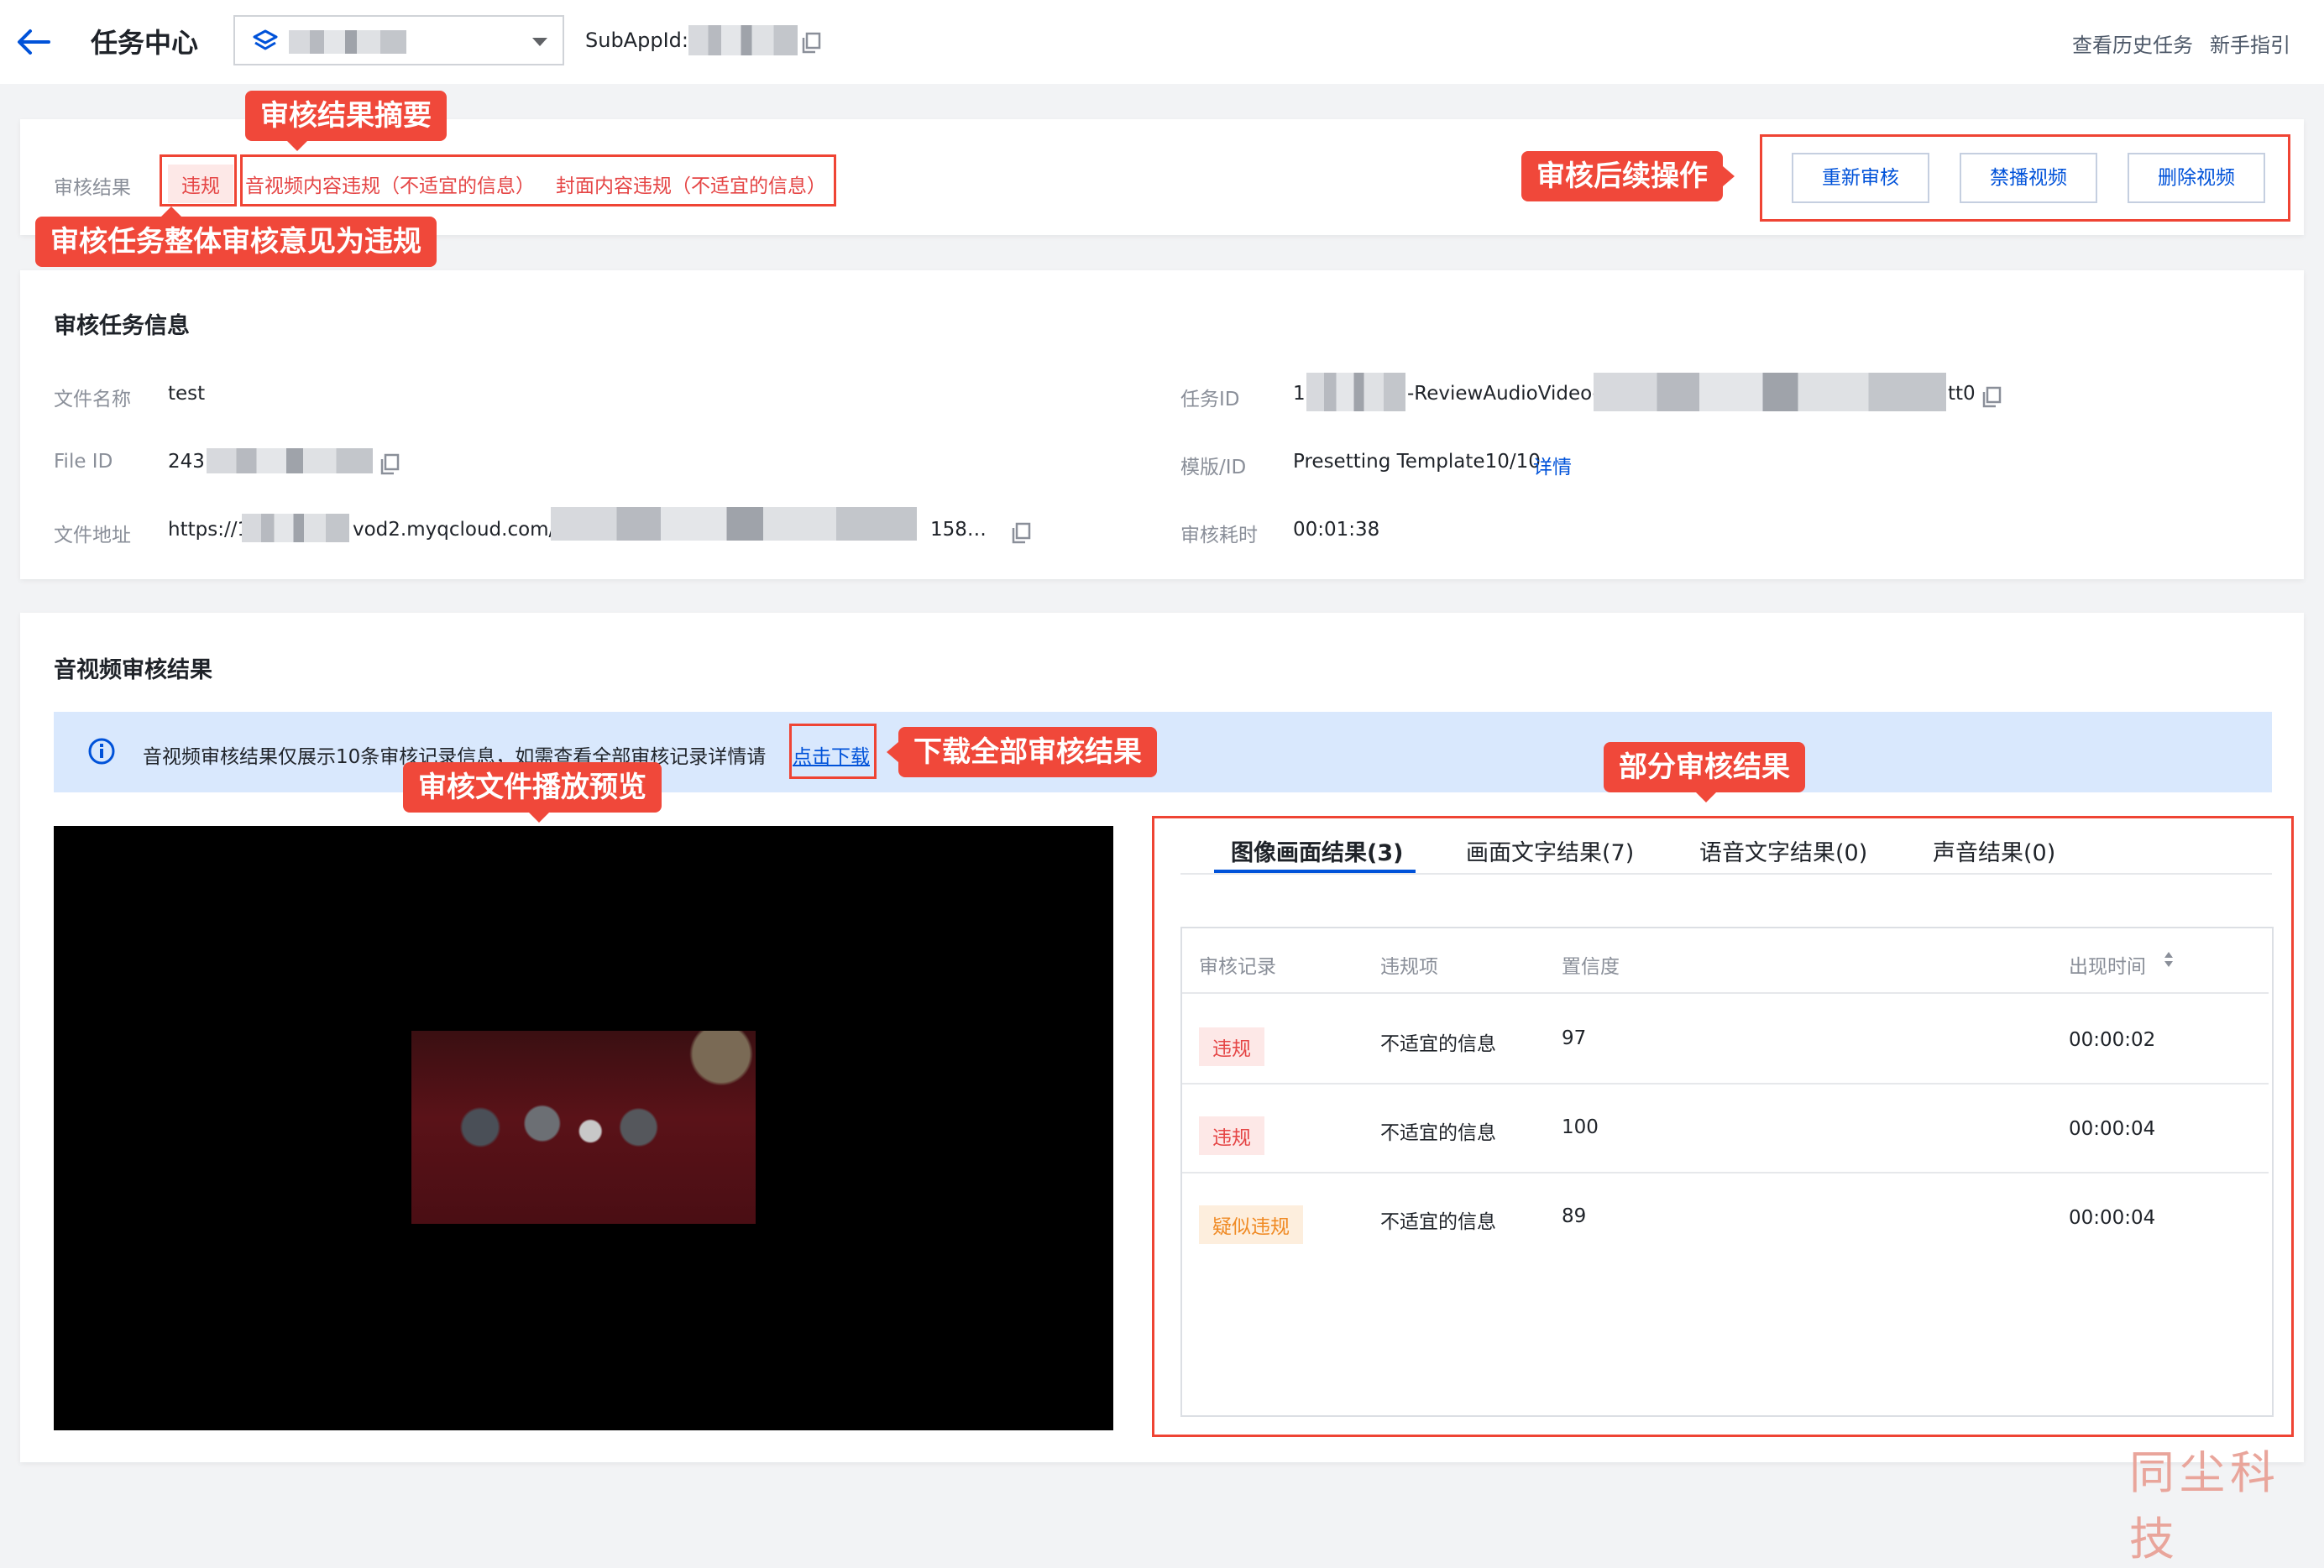 The width and height of the screenshot is (2324, 1568). What do you see at coordinates (187, 462) in the screenshot?
I see `file-id-prefix: 243` at bounding box center [187, 462].